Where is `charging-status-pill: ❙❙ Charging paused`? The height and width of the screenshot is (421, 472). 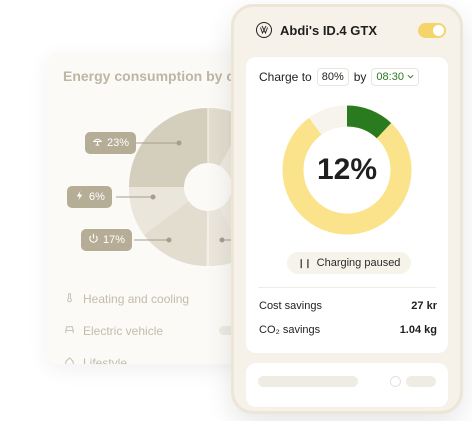
charging-status-pill: ❙❙ Charging paused is located at coordinates (349, 263).